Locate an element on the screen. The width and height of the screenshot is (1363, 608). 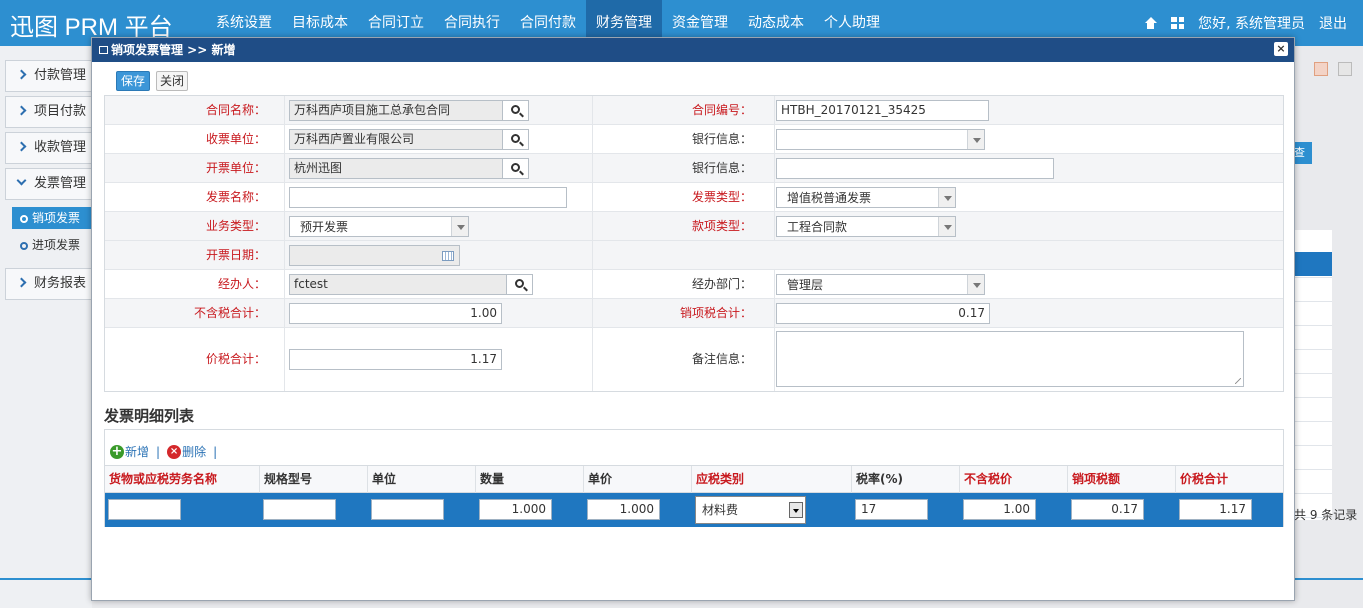
close-button: 关闭 is located at coordinates (172, 81).